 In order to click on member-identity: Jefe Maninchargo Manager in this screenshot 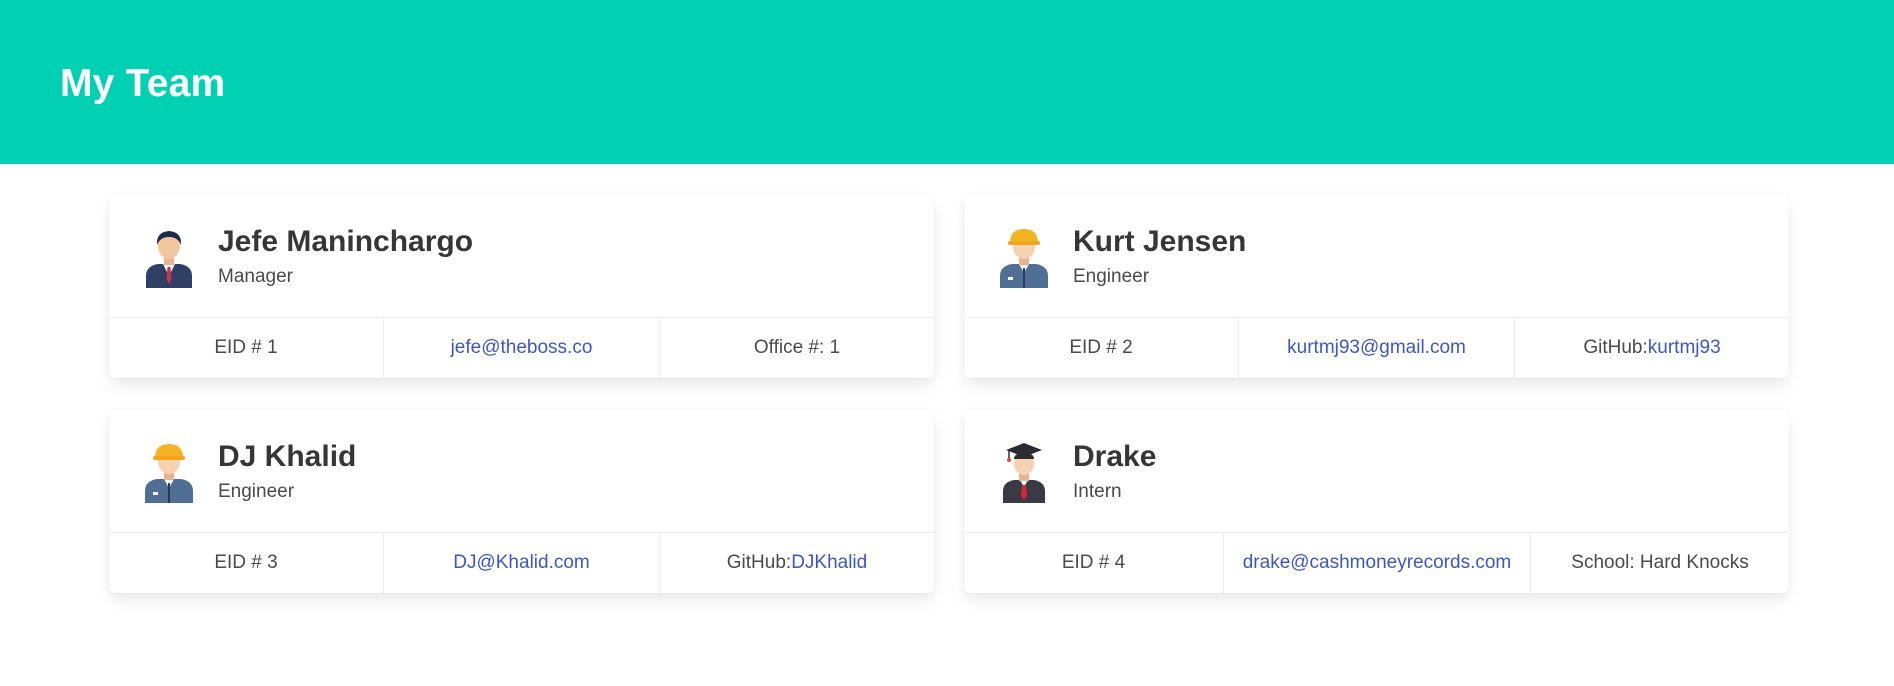, I will do `click(345, 256)`.